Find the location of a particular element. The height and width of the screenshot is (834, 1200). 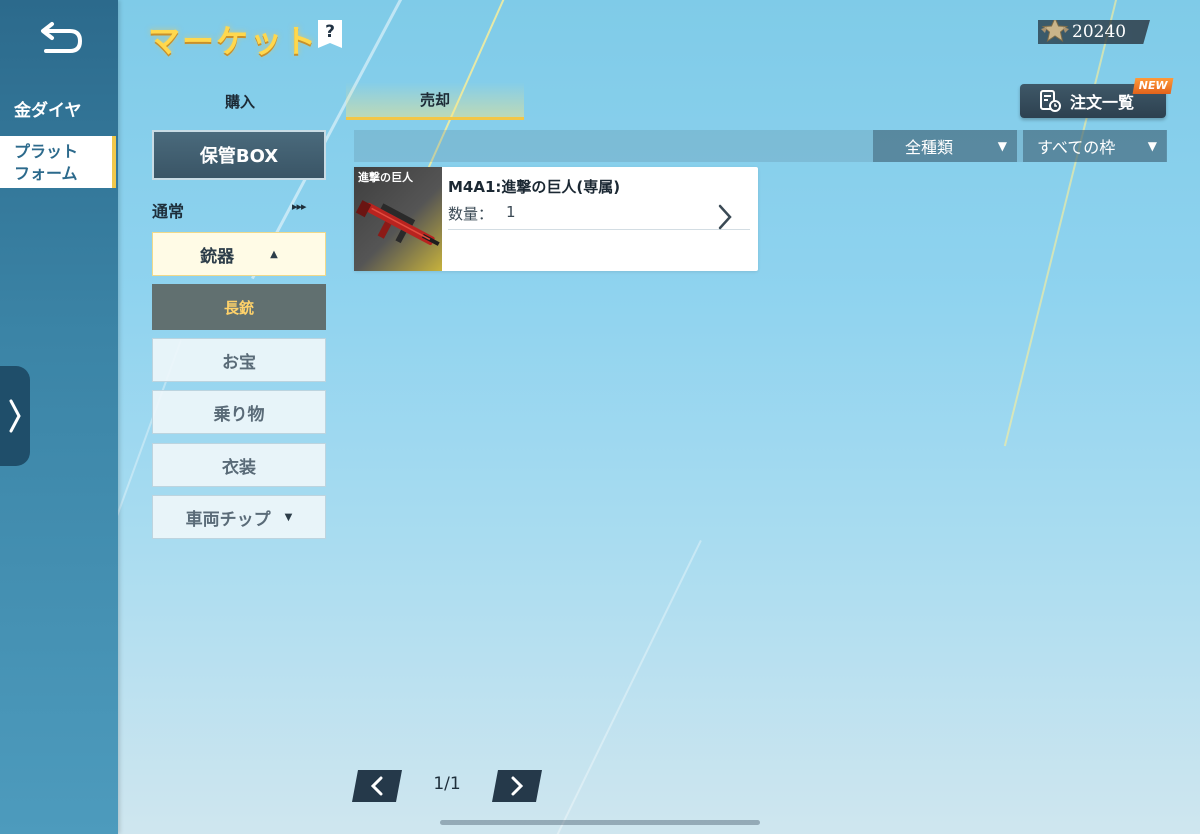

category-vehicle-chip: 車両チップ ▼ is located at coordinates (239, 517).